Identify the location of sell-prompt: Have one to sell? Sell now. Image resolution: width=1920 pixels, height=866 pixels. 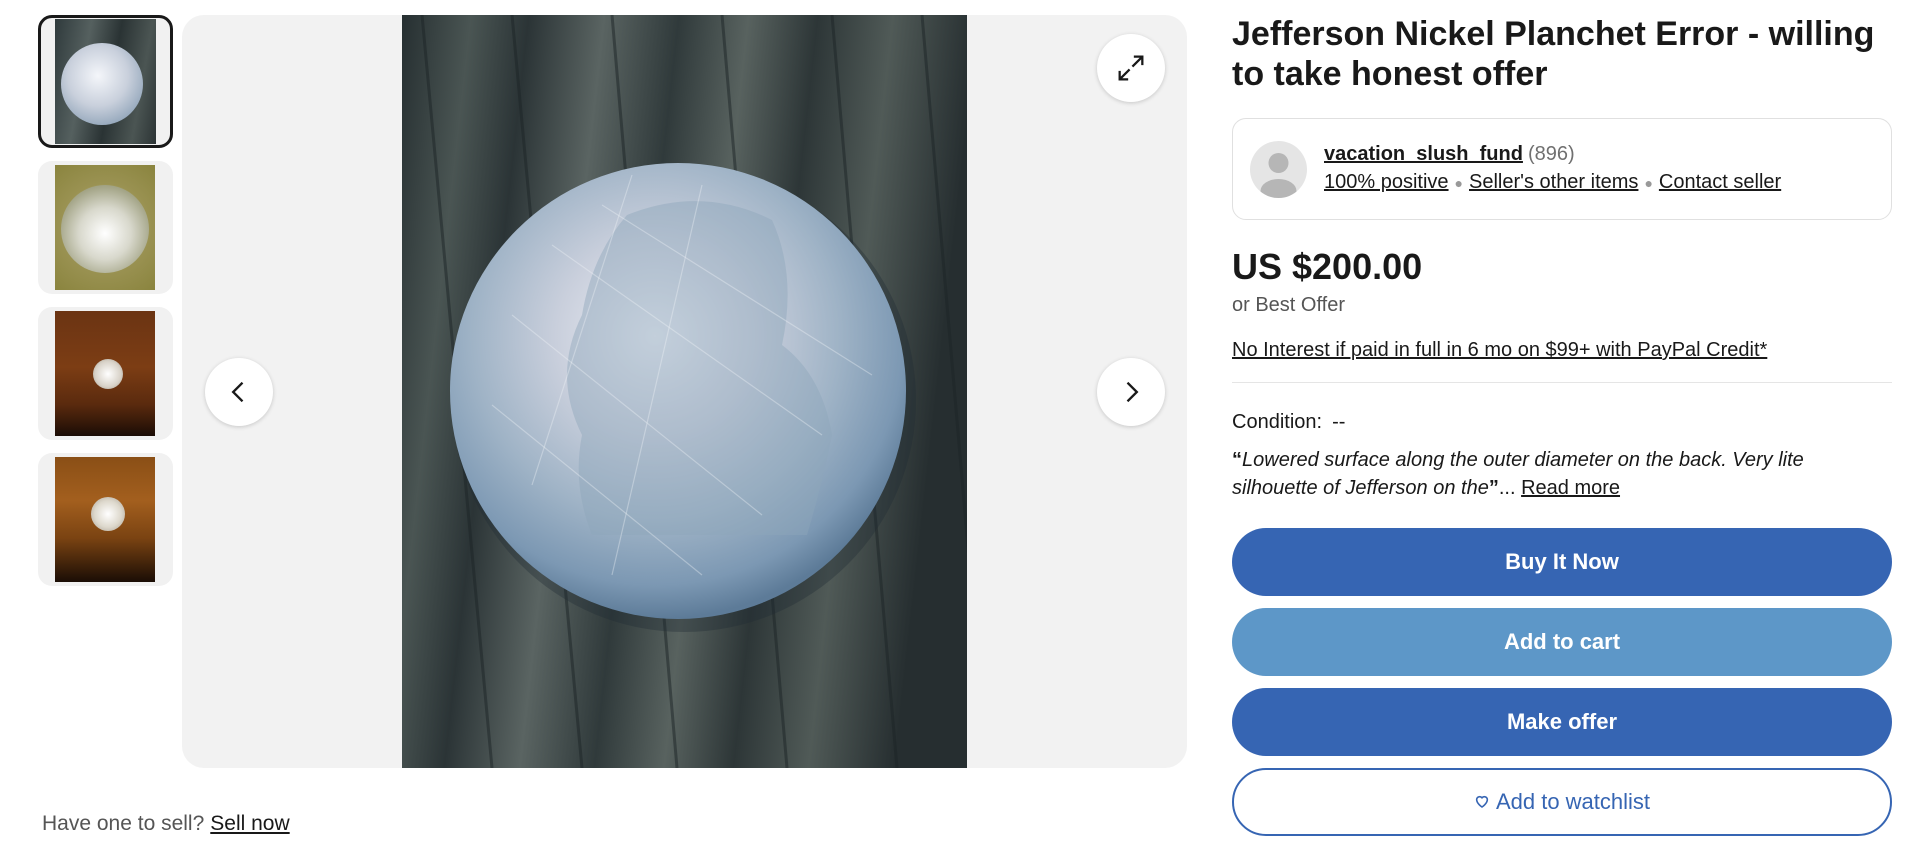
(166, 824).